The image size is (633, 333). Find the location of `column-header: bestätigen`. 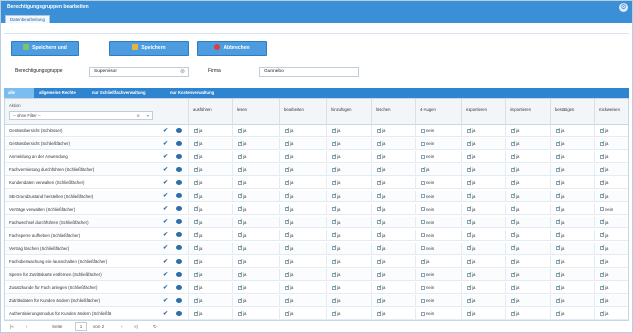

column-header: bestätigen is located at coordinates (572, 112).